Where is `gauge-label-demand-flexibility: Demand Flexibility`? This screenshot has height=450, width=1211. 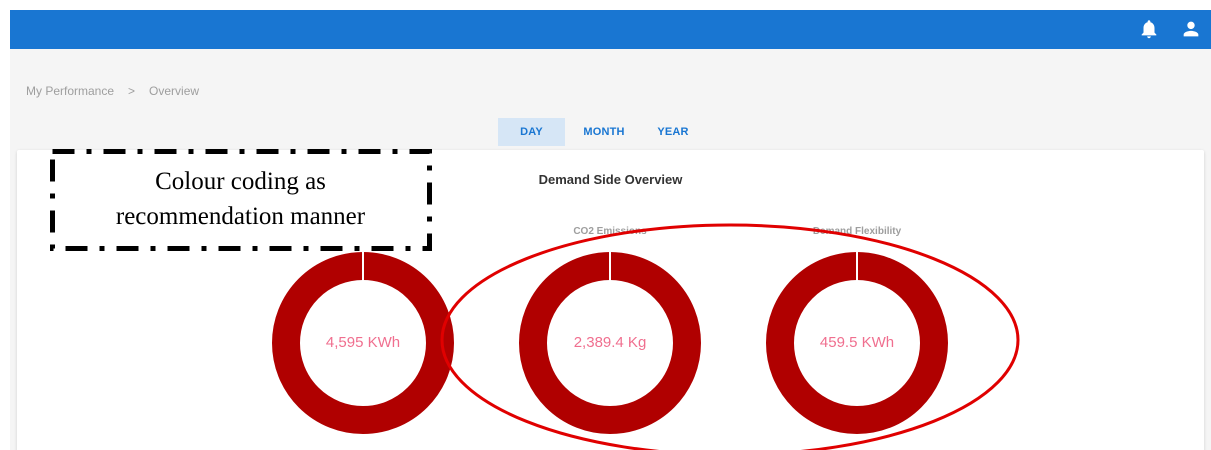 gauge-label-demand-flexibility: Demand Flexibility is located at coordinates (857, 231).